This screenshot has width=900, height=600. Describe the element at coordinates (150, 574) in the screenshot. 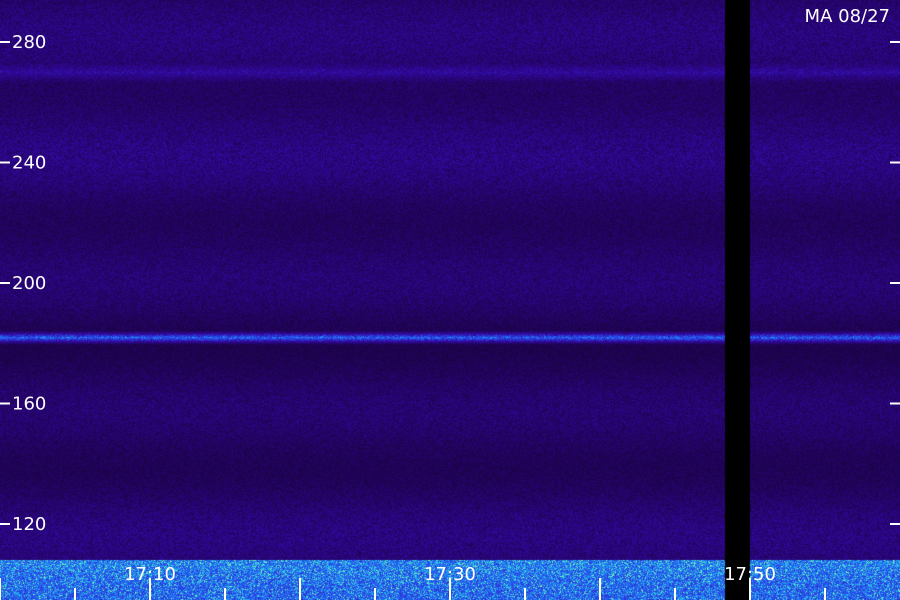

I see `x-tick-label: 17:10` at that location.